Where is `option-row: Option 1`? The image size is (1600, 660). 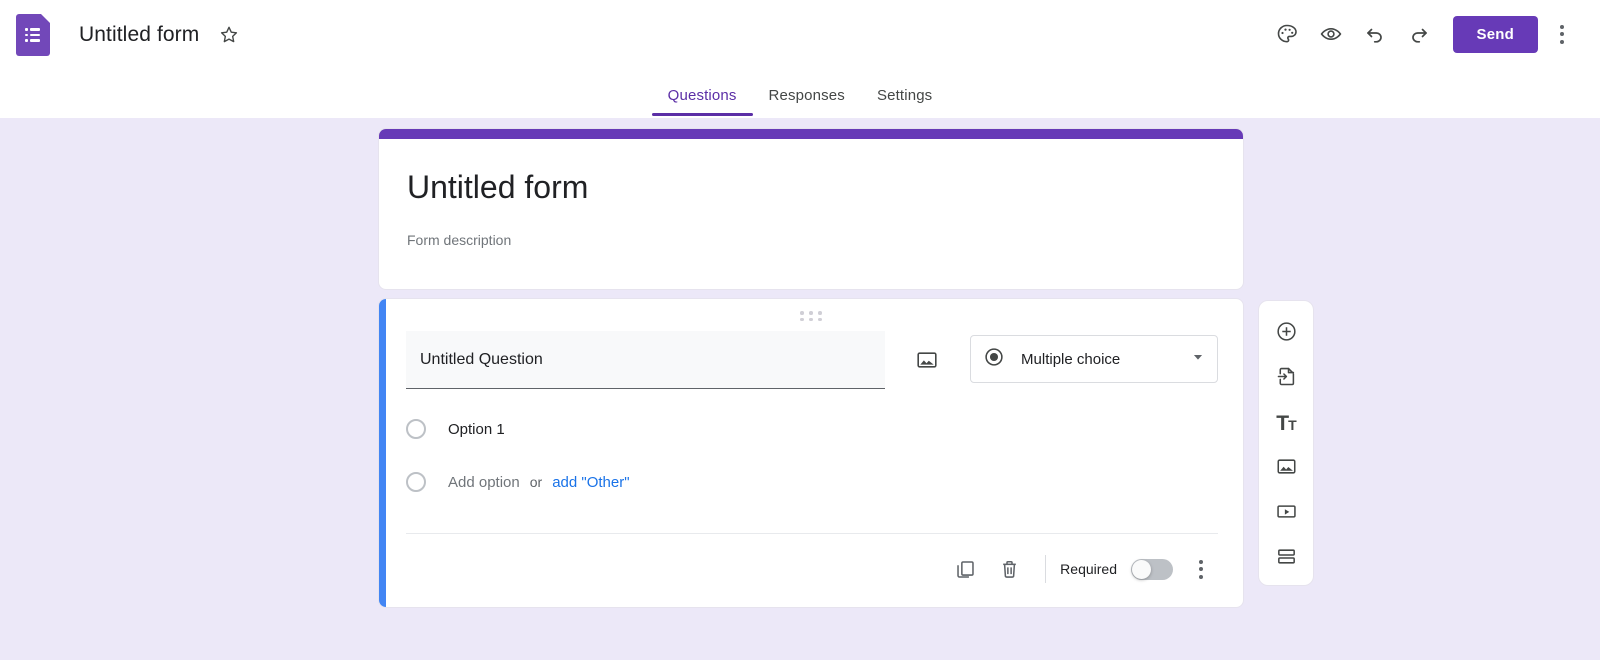
option-row: Option 1 is located at coordinates (455, 429).